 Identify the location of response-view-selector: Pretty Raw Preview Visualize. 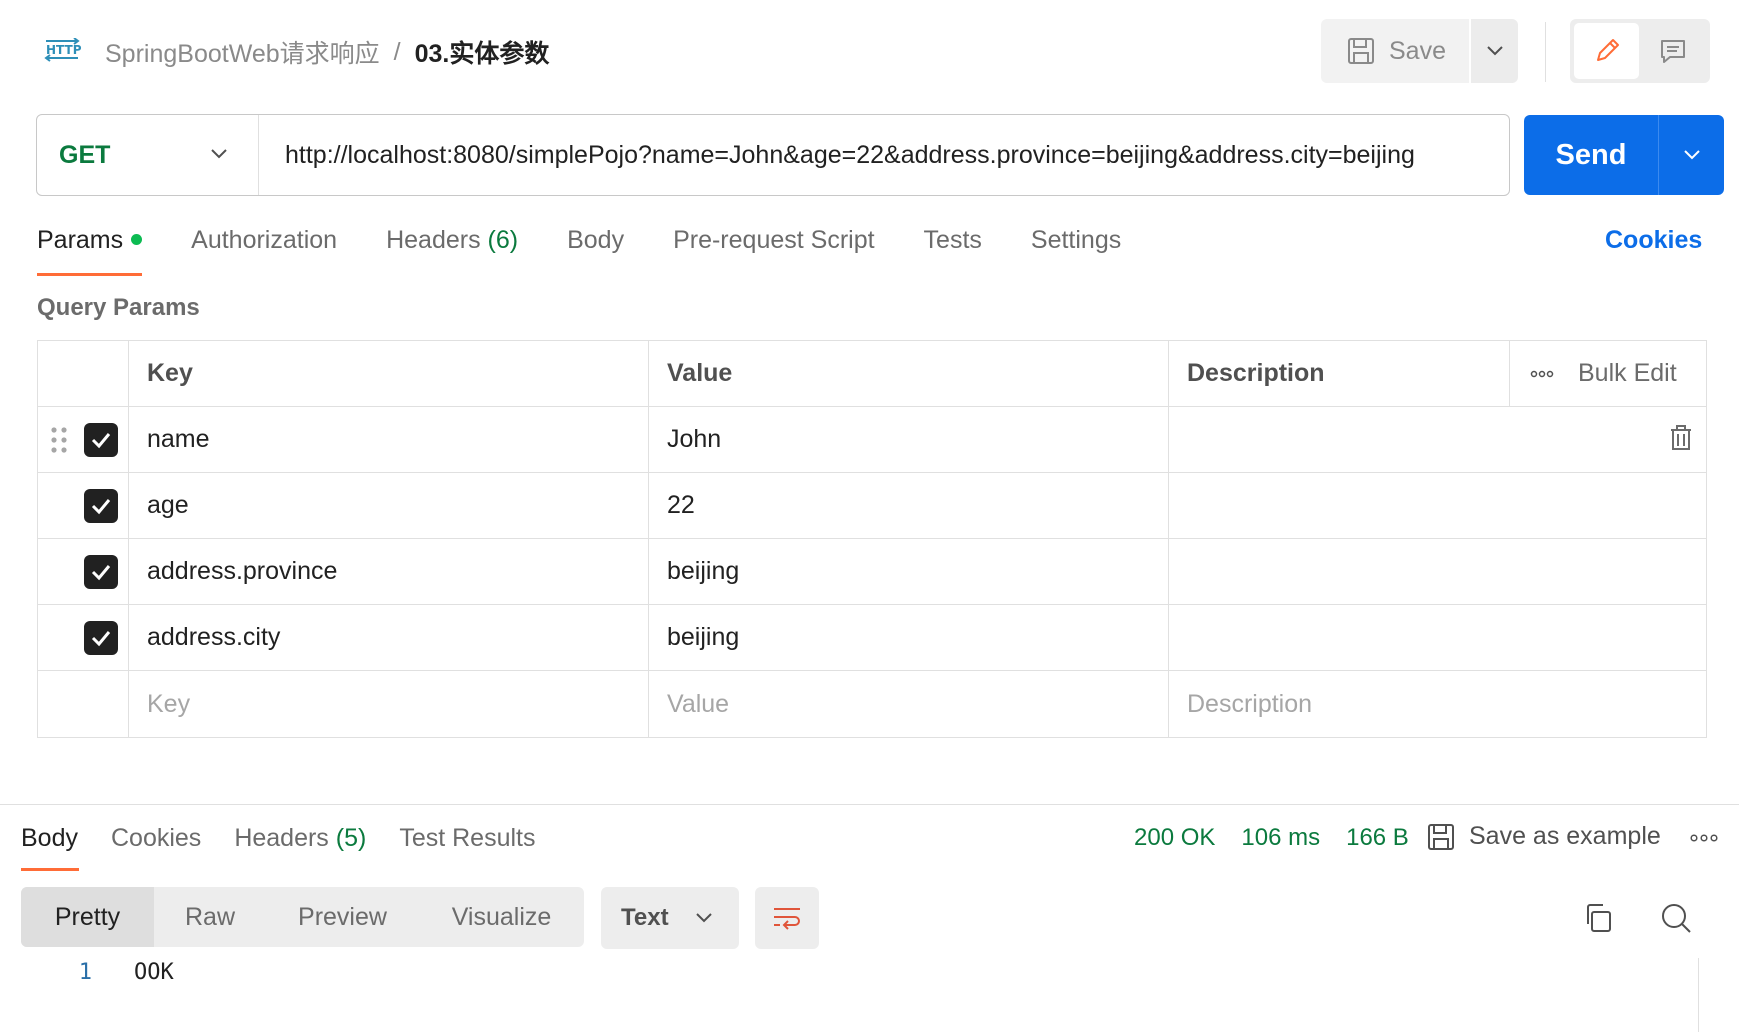
(302, 917).